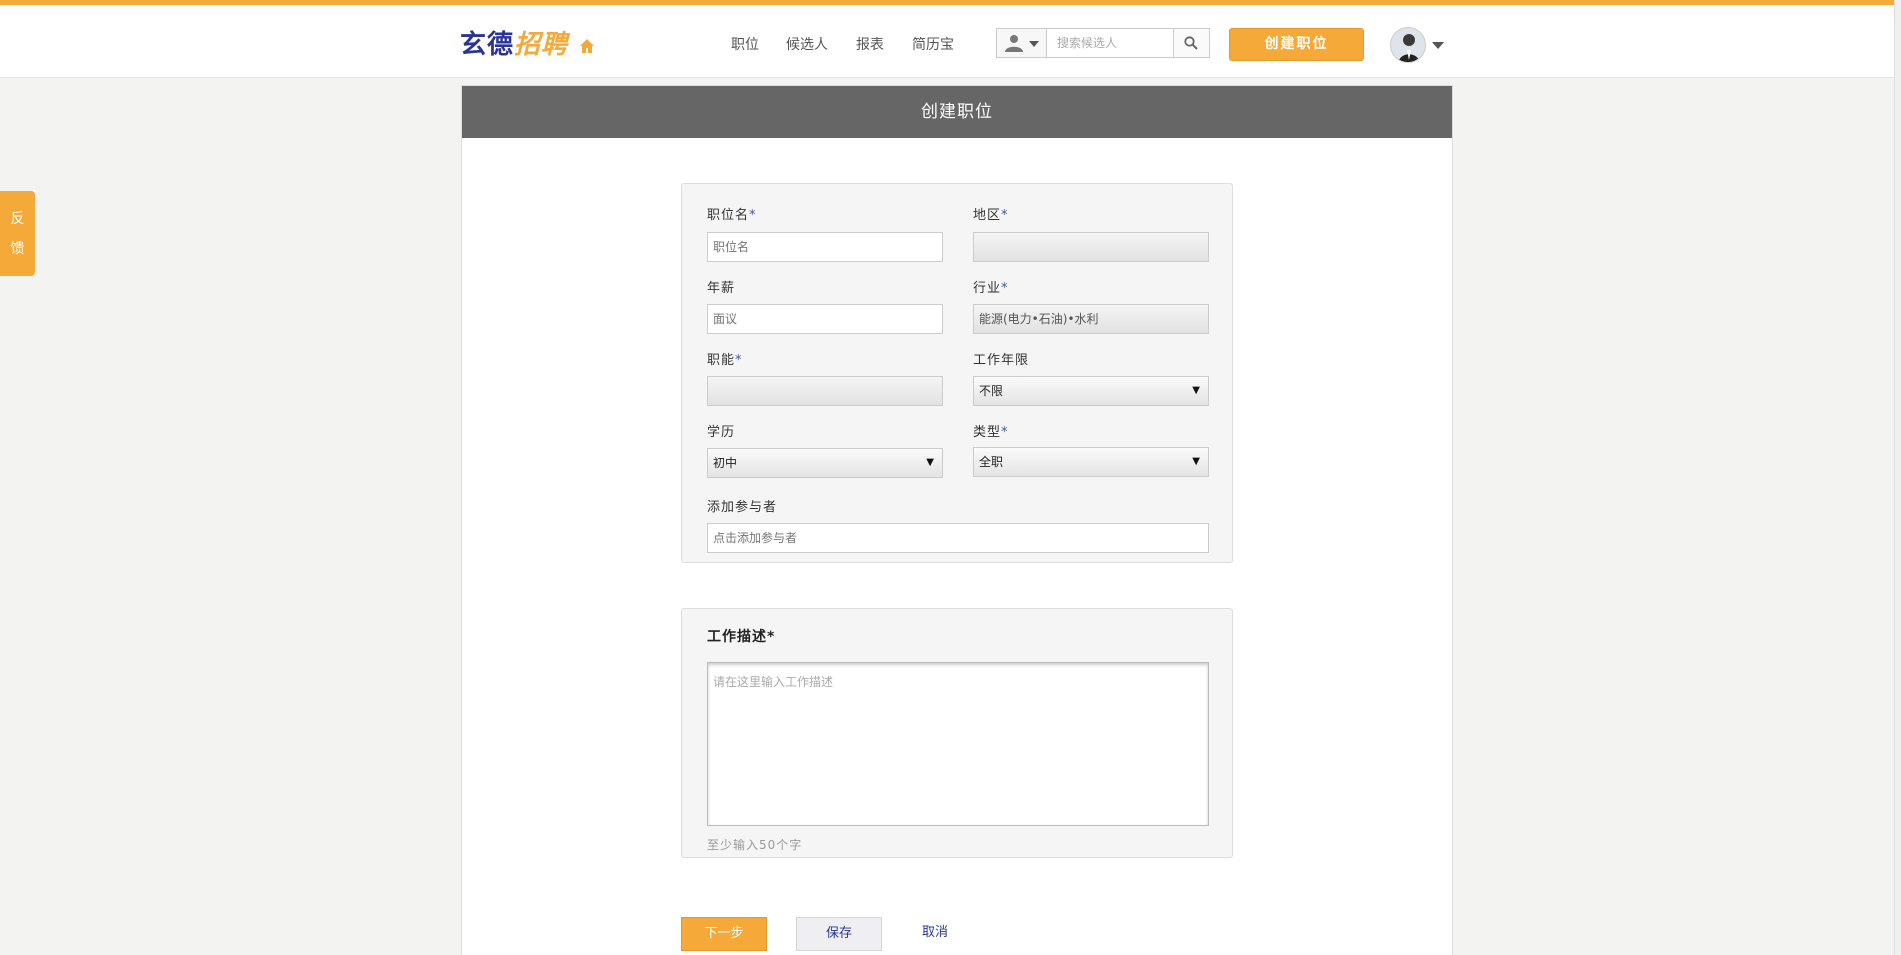 The image size is (1901, 955). Describe the element at coordinates (487, 44) in the screenshot. I see `brand-name-part1: 玄德` at that location.